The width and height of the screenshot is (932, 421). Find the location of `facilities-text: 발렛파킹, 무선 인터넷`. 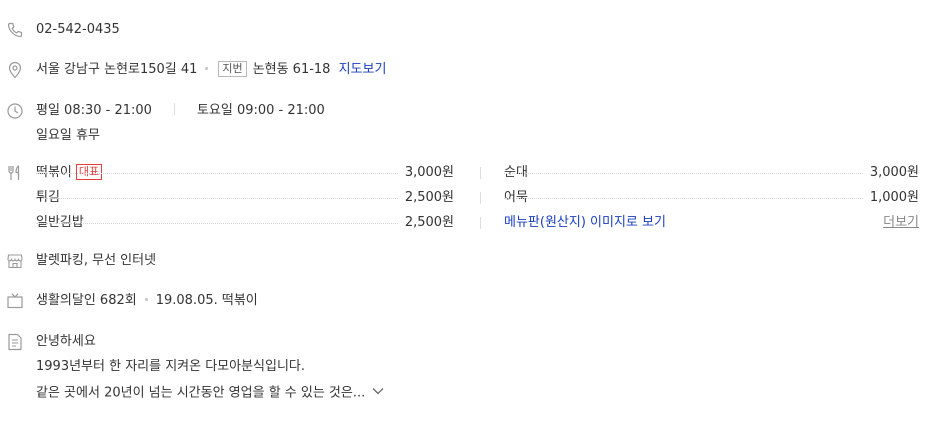

facilities-text: 발렛파킹, 무선 인터넷 is located at coordinates (96, 260).